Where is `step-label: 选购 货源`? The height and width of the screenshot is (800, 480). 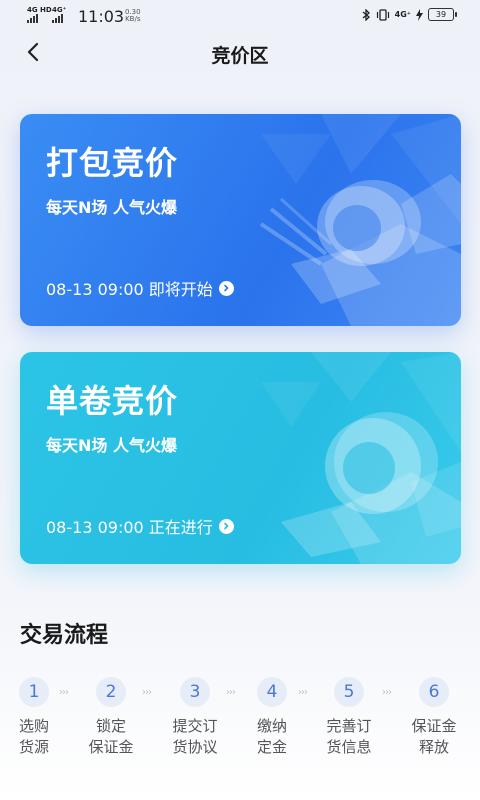
step-label: 选购 货源 is located at coordinates (34, 737).